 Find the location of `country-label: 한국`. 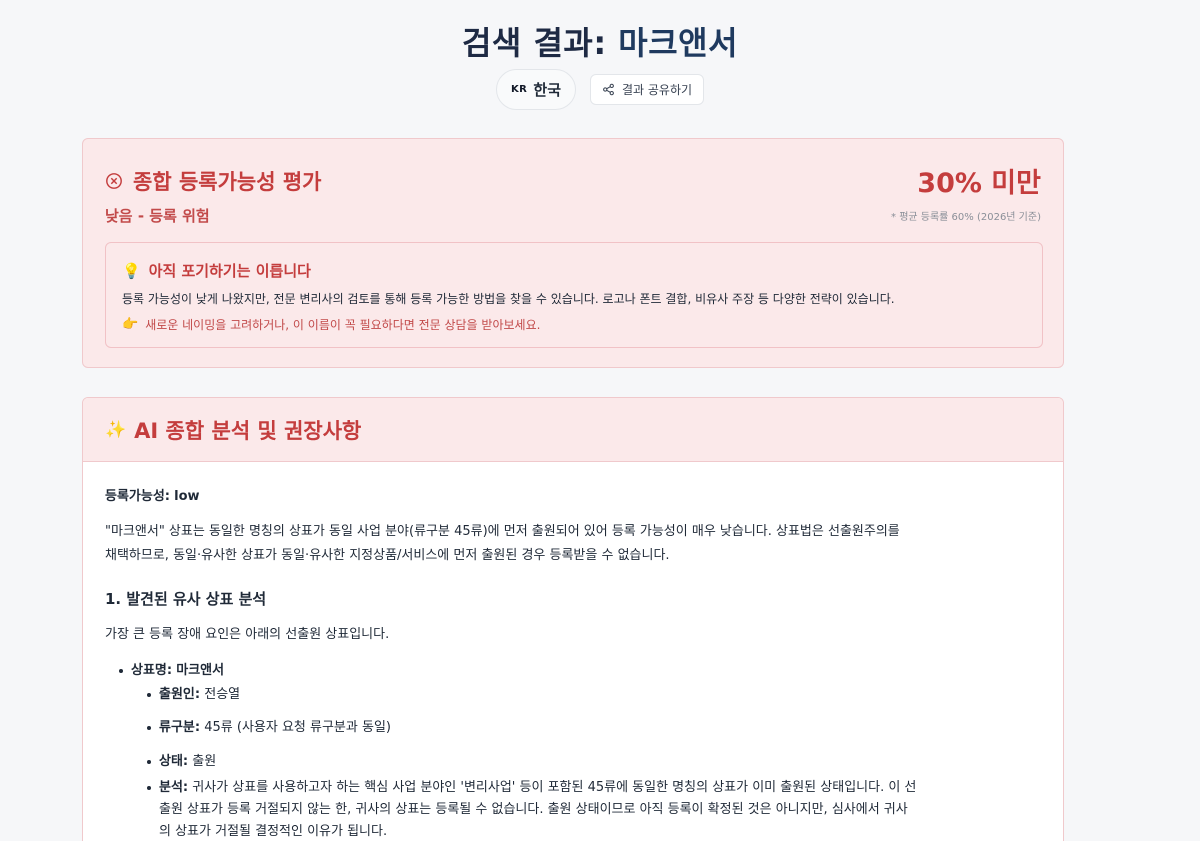

country-label: 한국 is located at coordinates (547, 90).